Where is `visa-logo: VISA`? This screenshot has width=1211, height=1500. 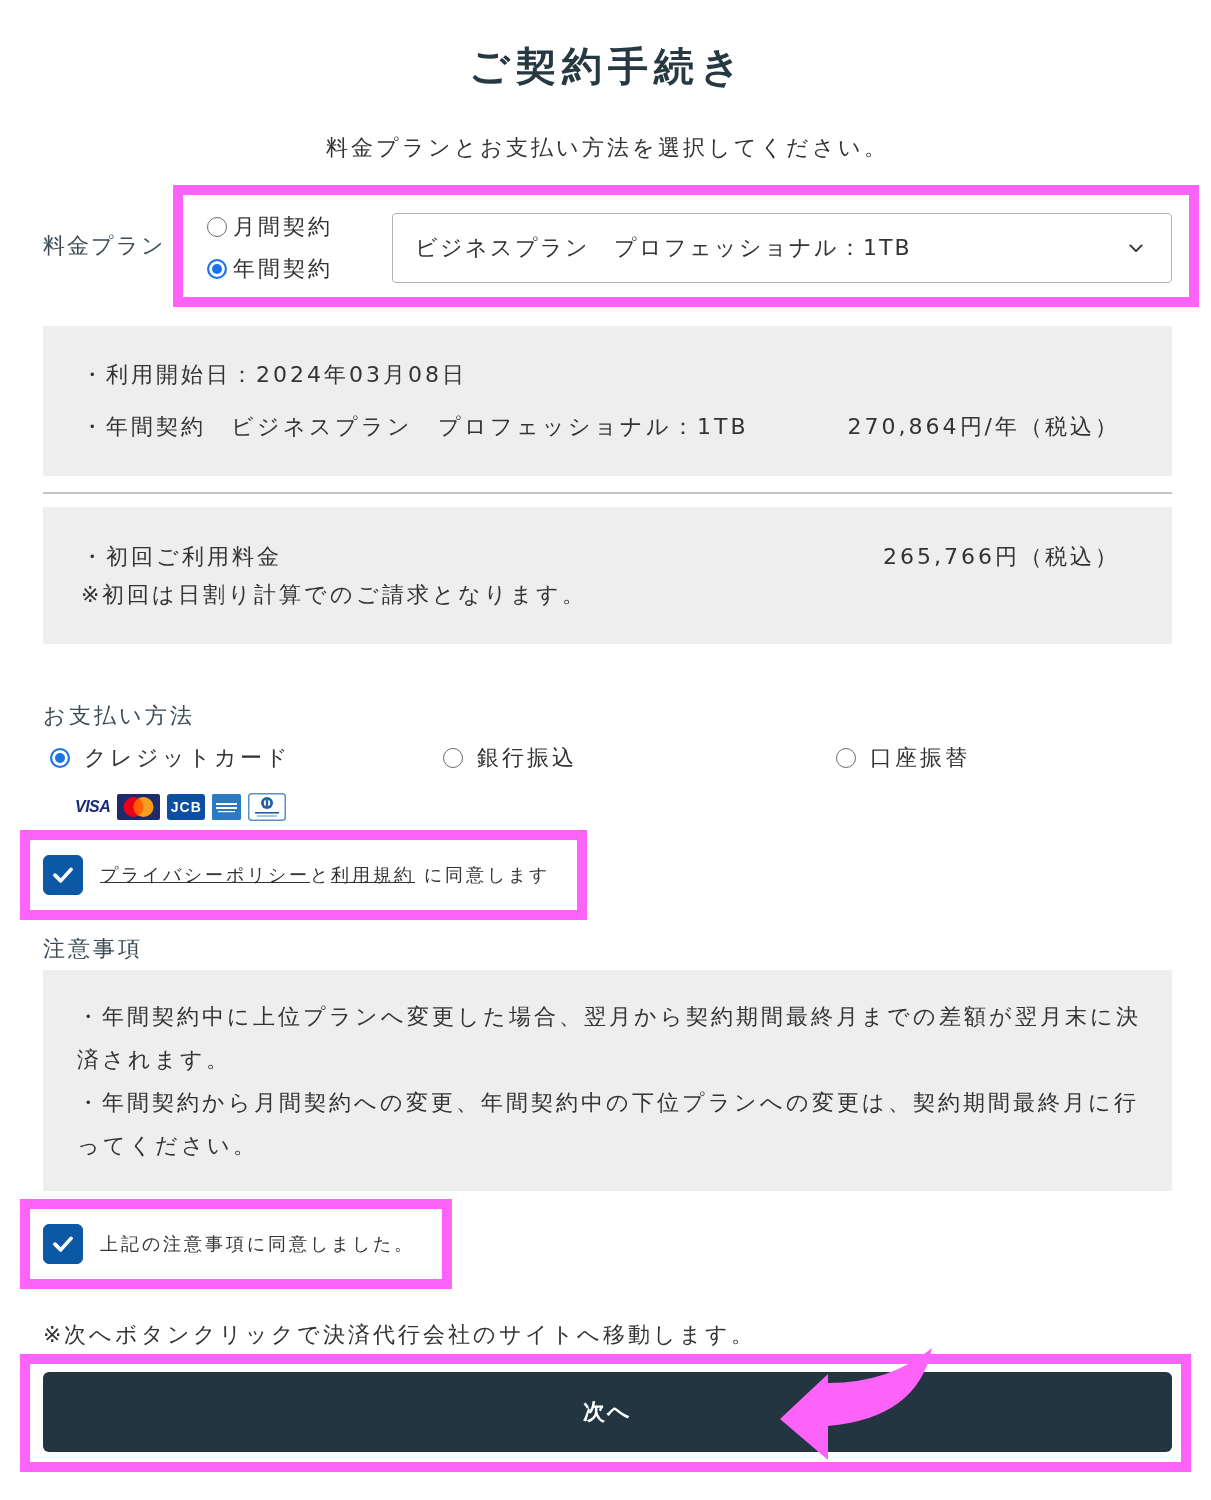
visa-logo: VISA is located at coordinates (93, 807).